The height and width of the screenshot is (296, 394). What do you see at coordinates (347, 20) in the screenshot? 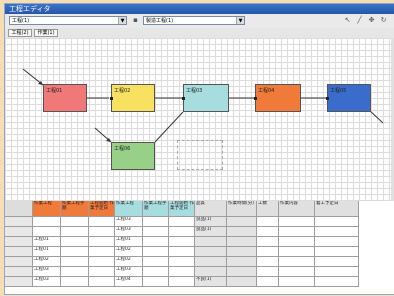
I see `cursor-icon: ↖` at bounding box center [347, 20].